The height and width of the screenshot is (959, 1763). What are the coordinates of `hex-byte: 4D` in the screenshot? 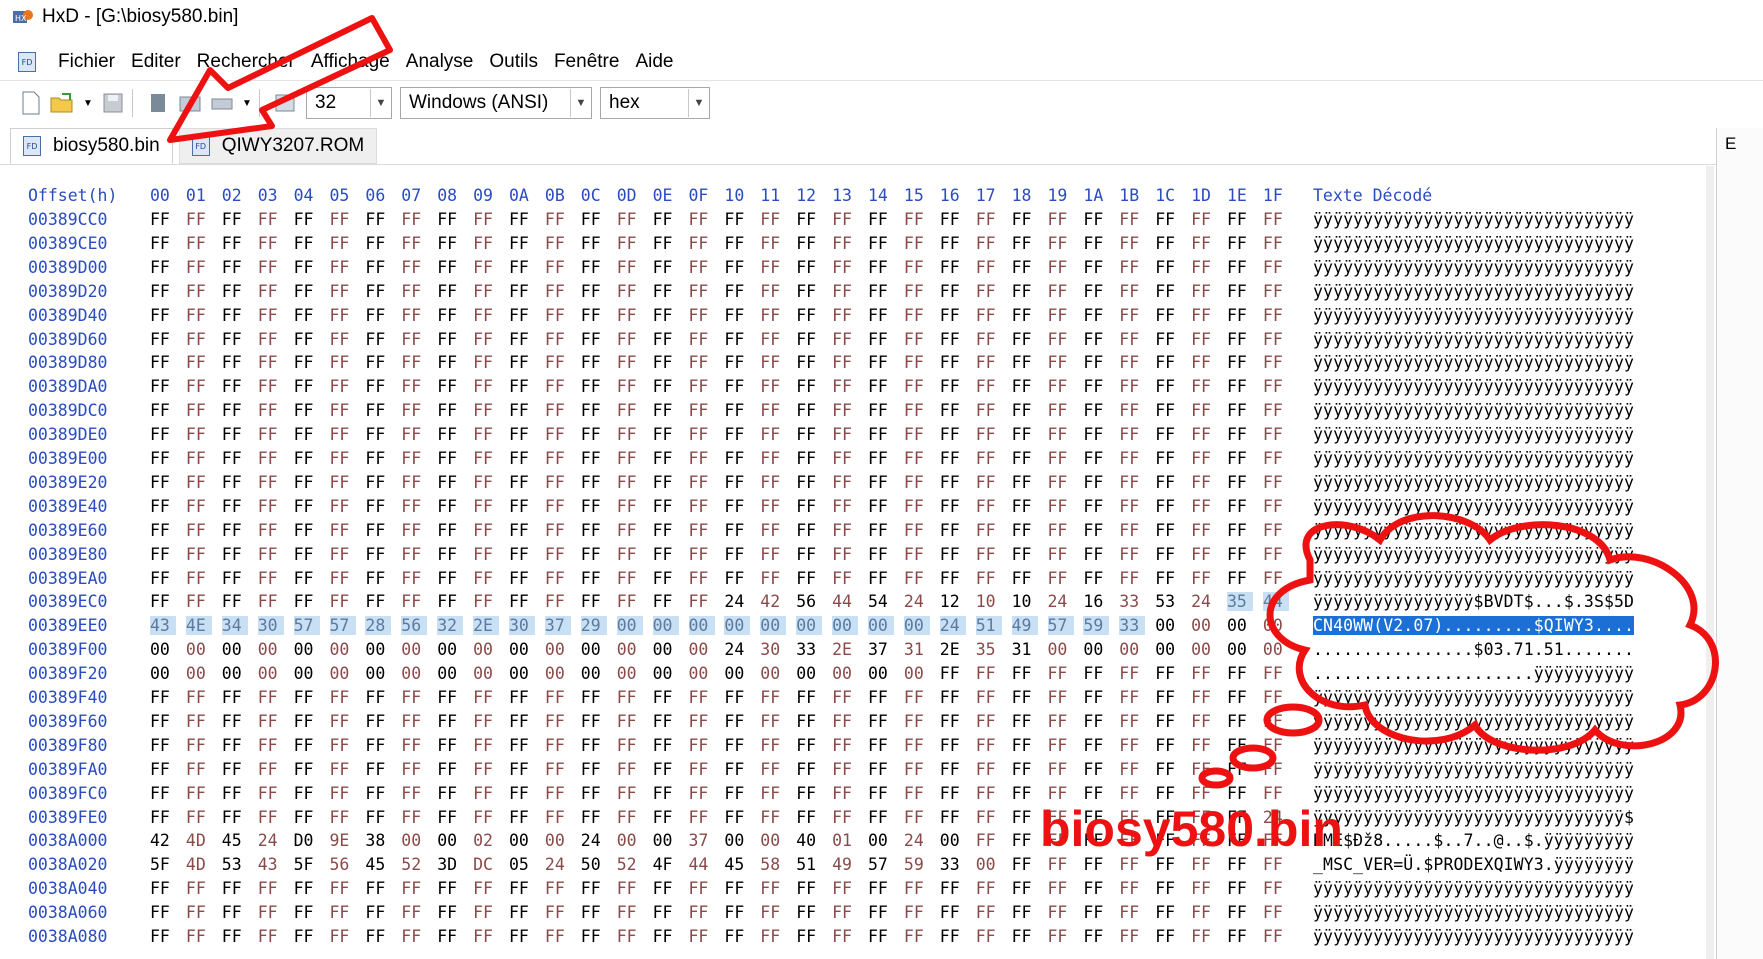 It's located at (199, 864).